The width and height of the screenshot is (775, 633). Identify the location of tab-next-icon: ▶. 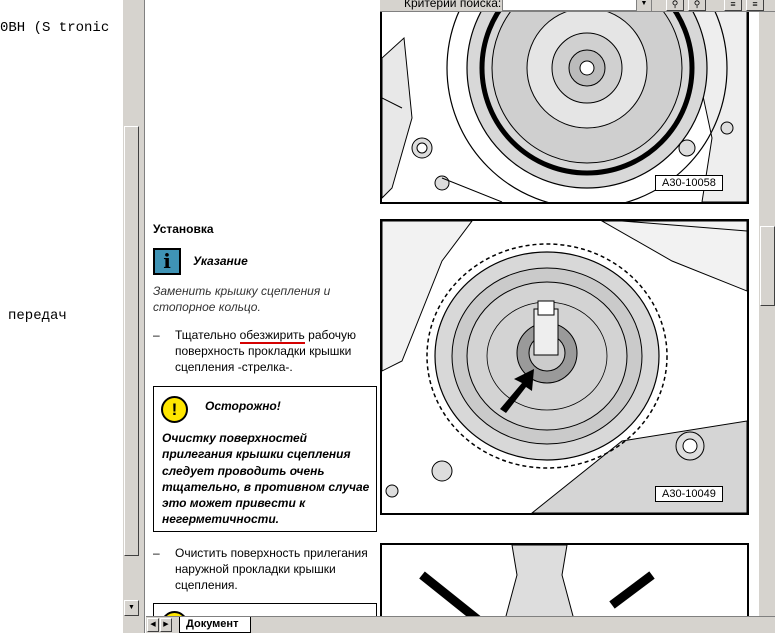
(166, 625).